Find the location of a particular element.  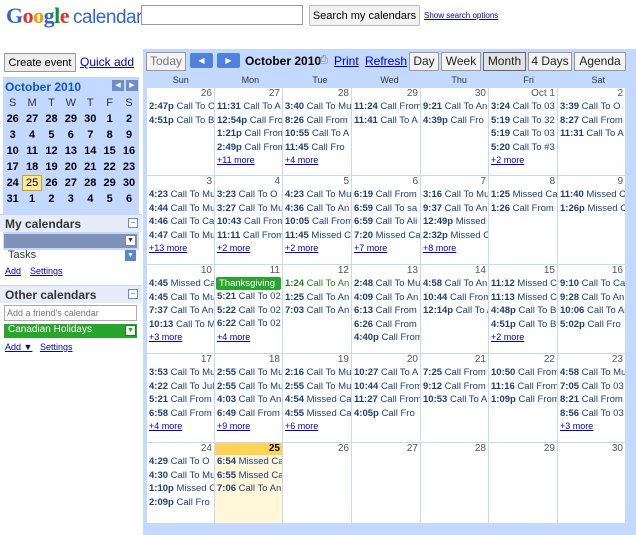

mini-day: 15 is located at coordinates (109, 151).